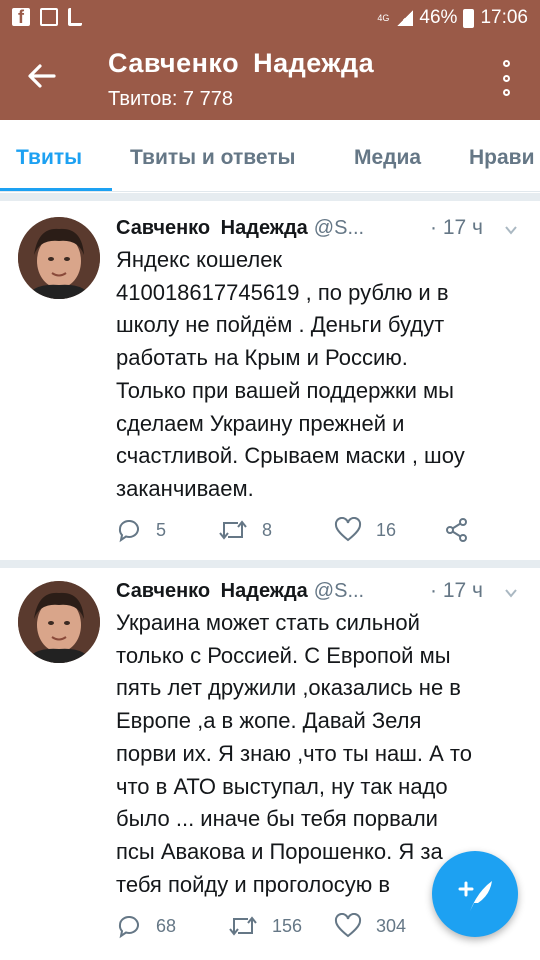 Image resolution: width=540 pixels, height=960 pixels. I want to click on tweet-text-line: сделаем Украину прежней и, so click(260, 423).